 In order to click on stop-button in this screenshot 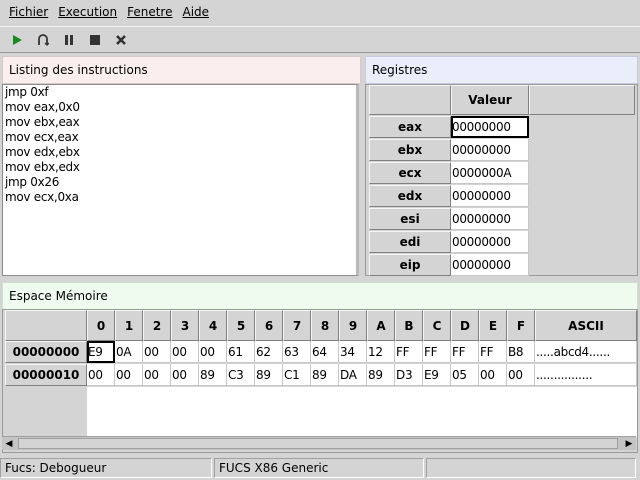, I will do `click(95, 40)`.